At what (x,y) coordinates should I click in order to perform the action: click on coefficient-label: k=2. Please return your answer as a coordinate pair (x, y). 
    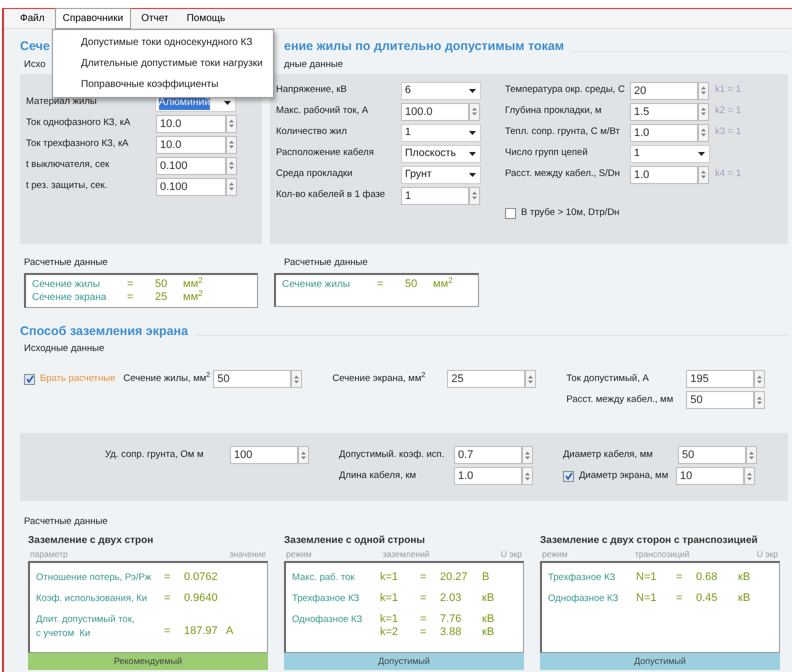
    Looking at the image, I should click on (390, 632).